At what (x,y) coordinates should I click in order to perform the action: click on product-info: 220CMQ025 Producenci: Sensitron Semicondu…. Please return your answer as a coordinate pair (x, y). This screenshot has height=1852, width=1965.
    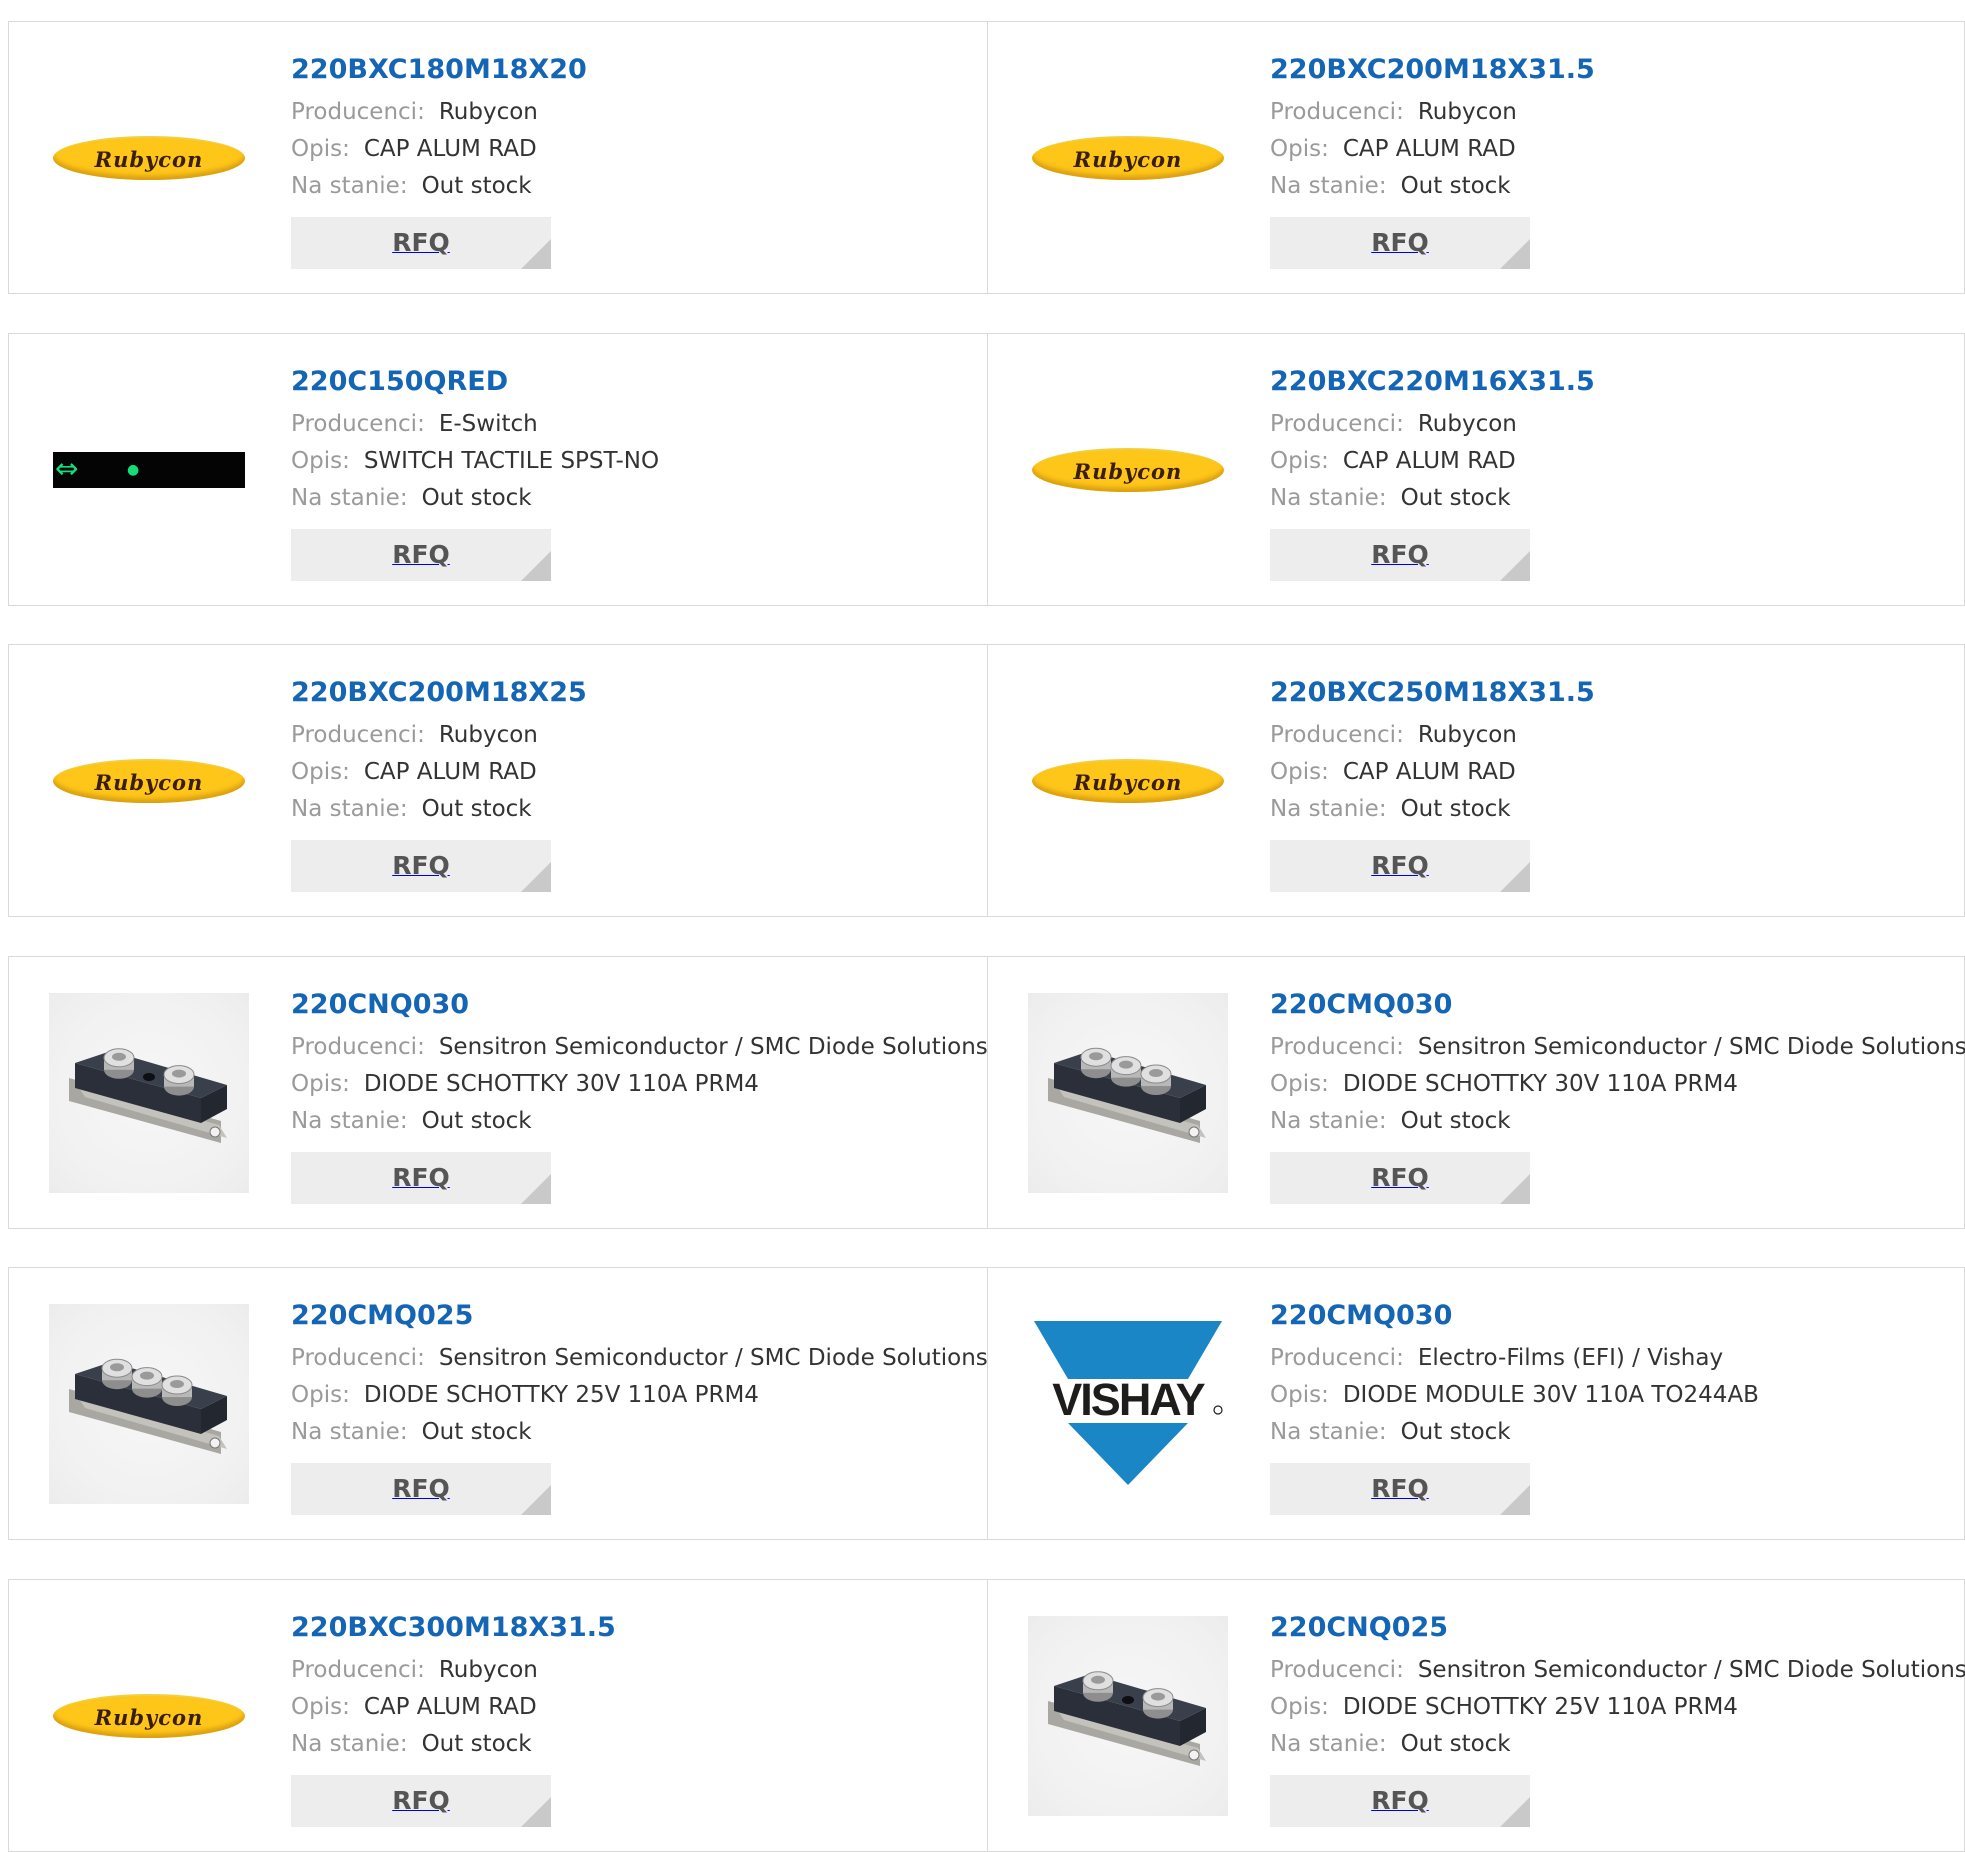
    Looking at the image, I should click on (639, 1406).